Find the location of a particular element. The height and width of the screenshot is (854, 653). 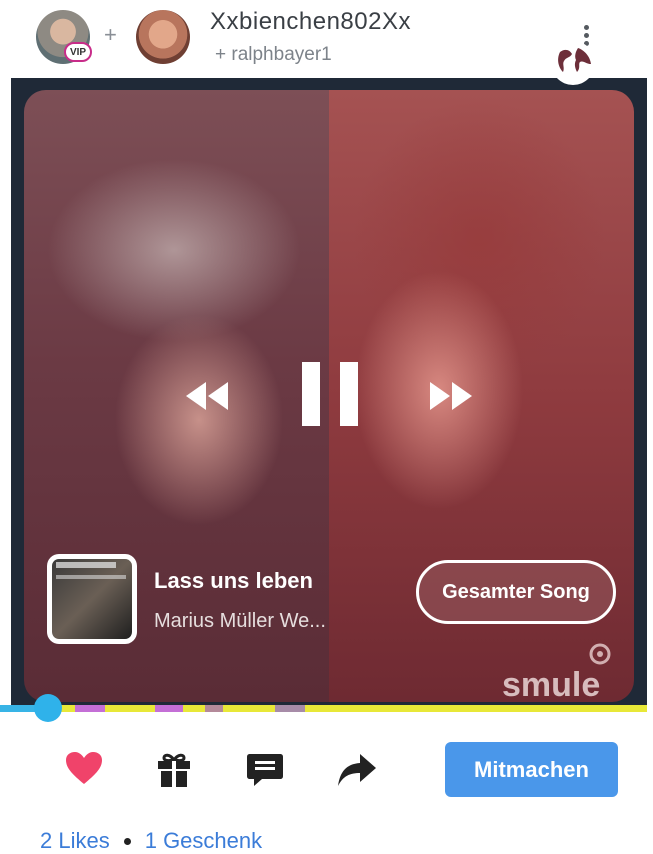

song-title: Lass uns leben is located at coordinates (233, 581).